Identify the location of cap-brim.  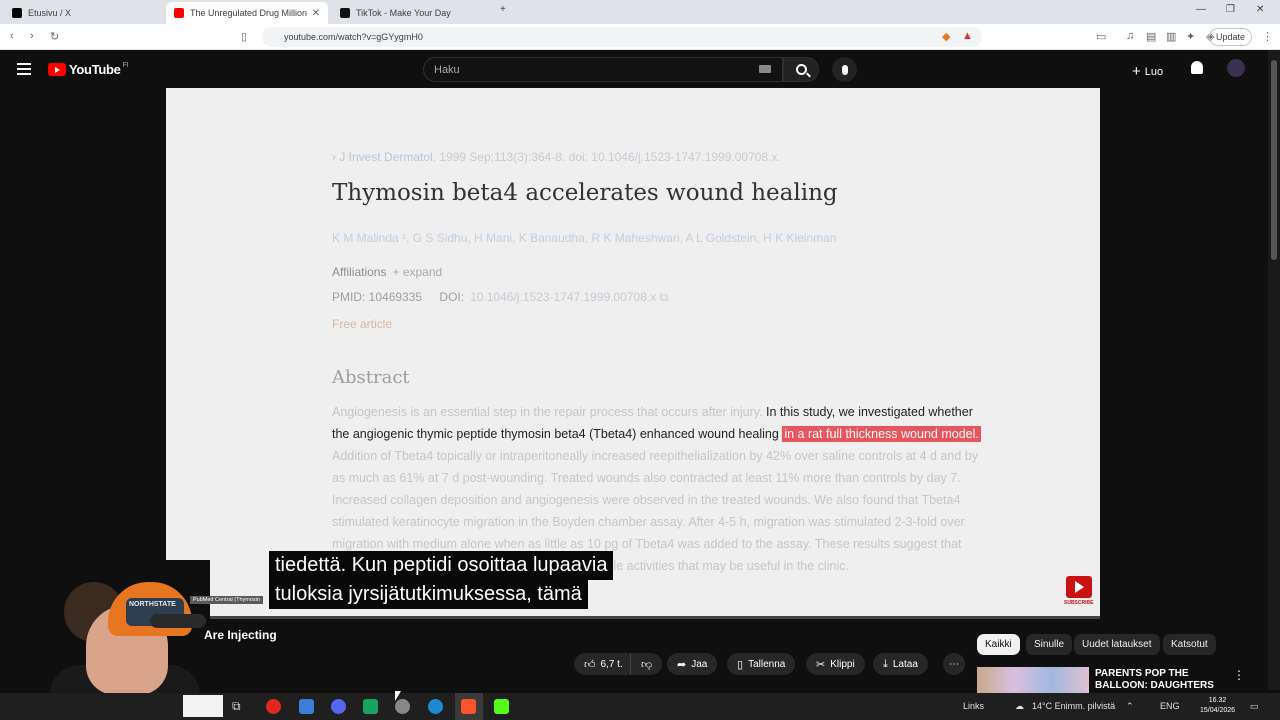
(178, 621).